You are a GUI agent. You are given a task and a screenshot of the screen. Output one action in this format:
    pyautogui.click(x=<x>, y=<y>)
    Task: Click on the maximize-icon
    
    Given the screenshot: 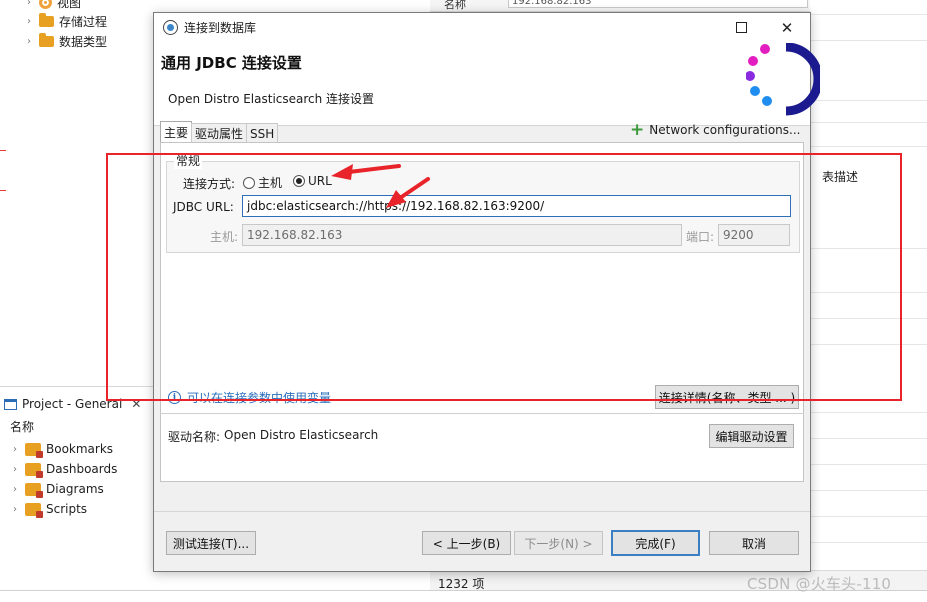 What is the action you would take?
    pyautogui.click(x=741, y=27)
    